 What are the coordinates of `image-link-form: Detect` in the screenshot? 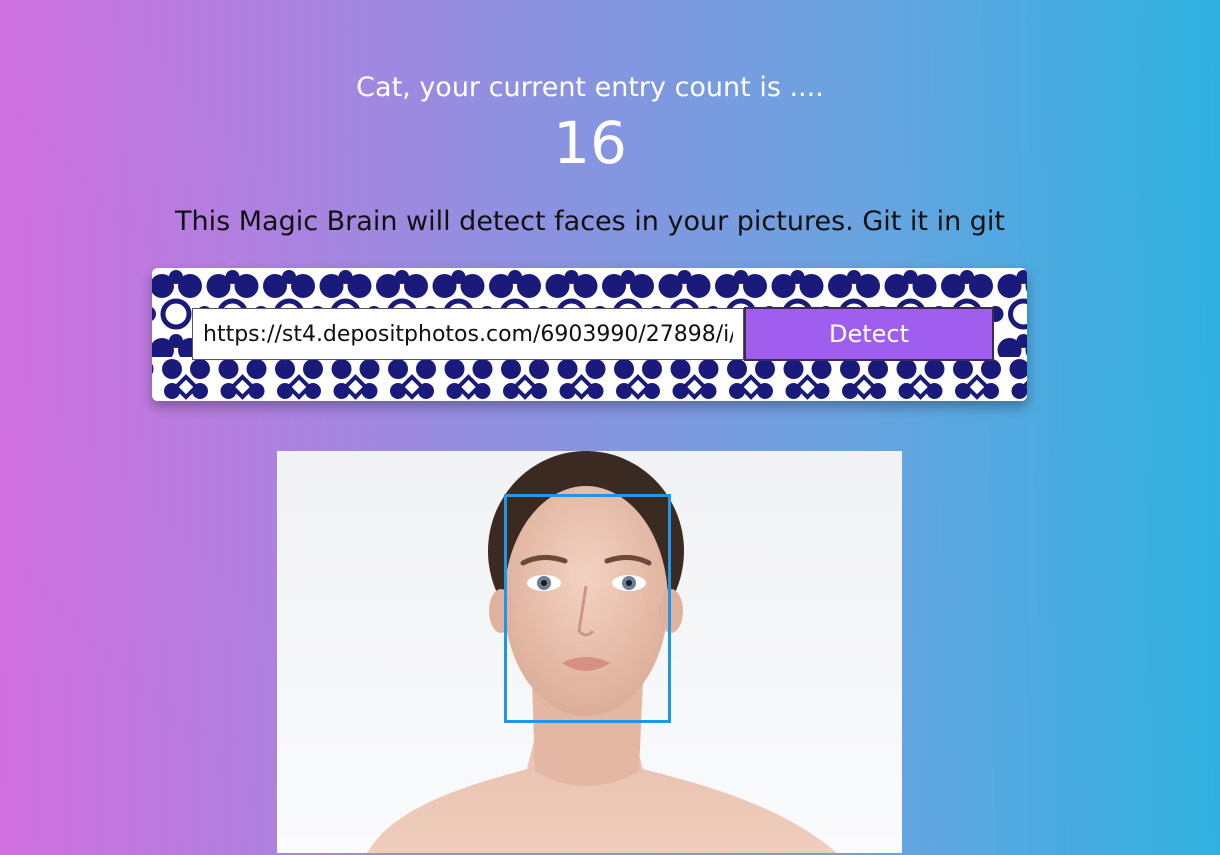 It's located at (589, 334).